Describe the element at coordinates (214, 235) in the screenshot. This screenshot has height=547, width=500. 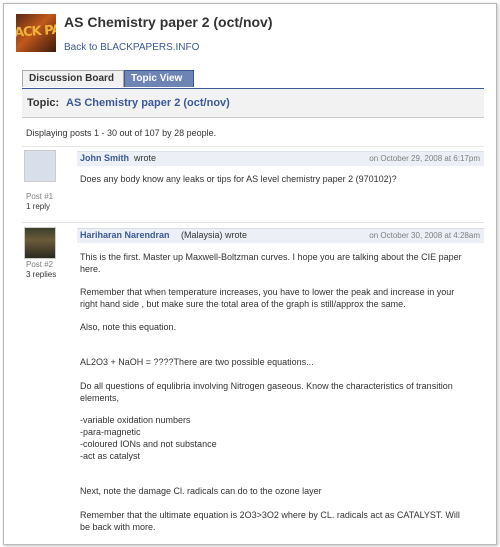
I see `post-wrote-label: (Malaysia) wrote` at that location.